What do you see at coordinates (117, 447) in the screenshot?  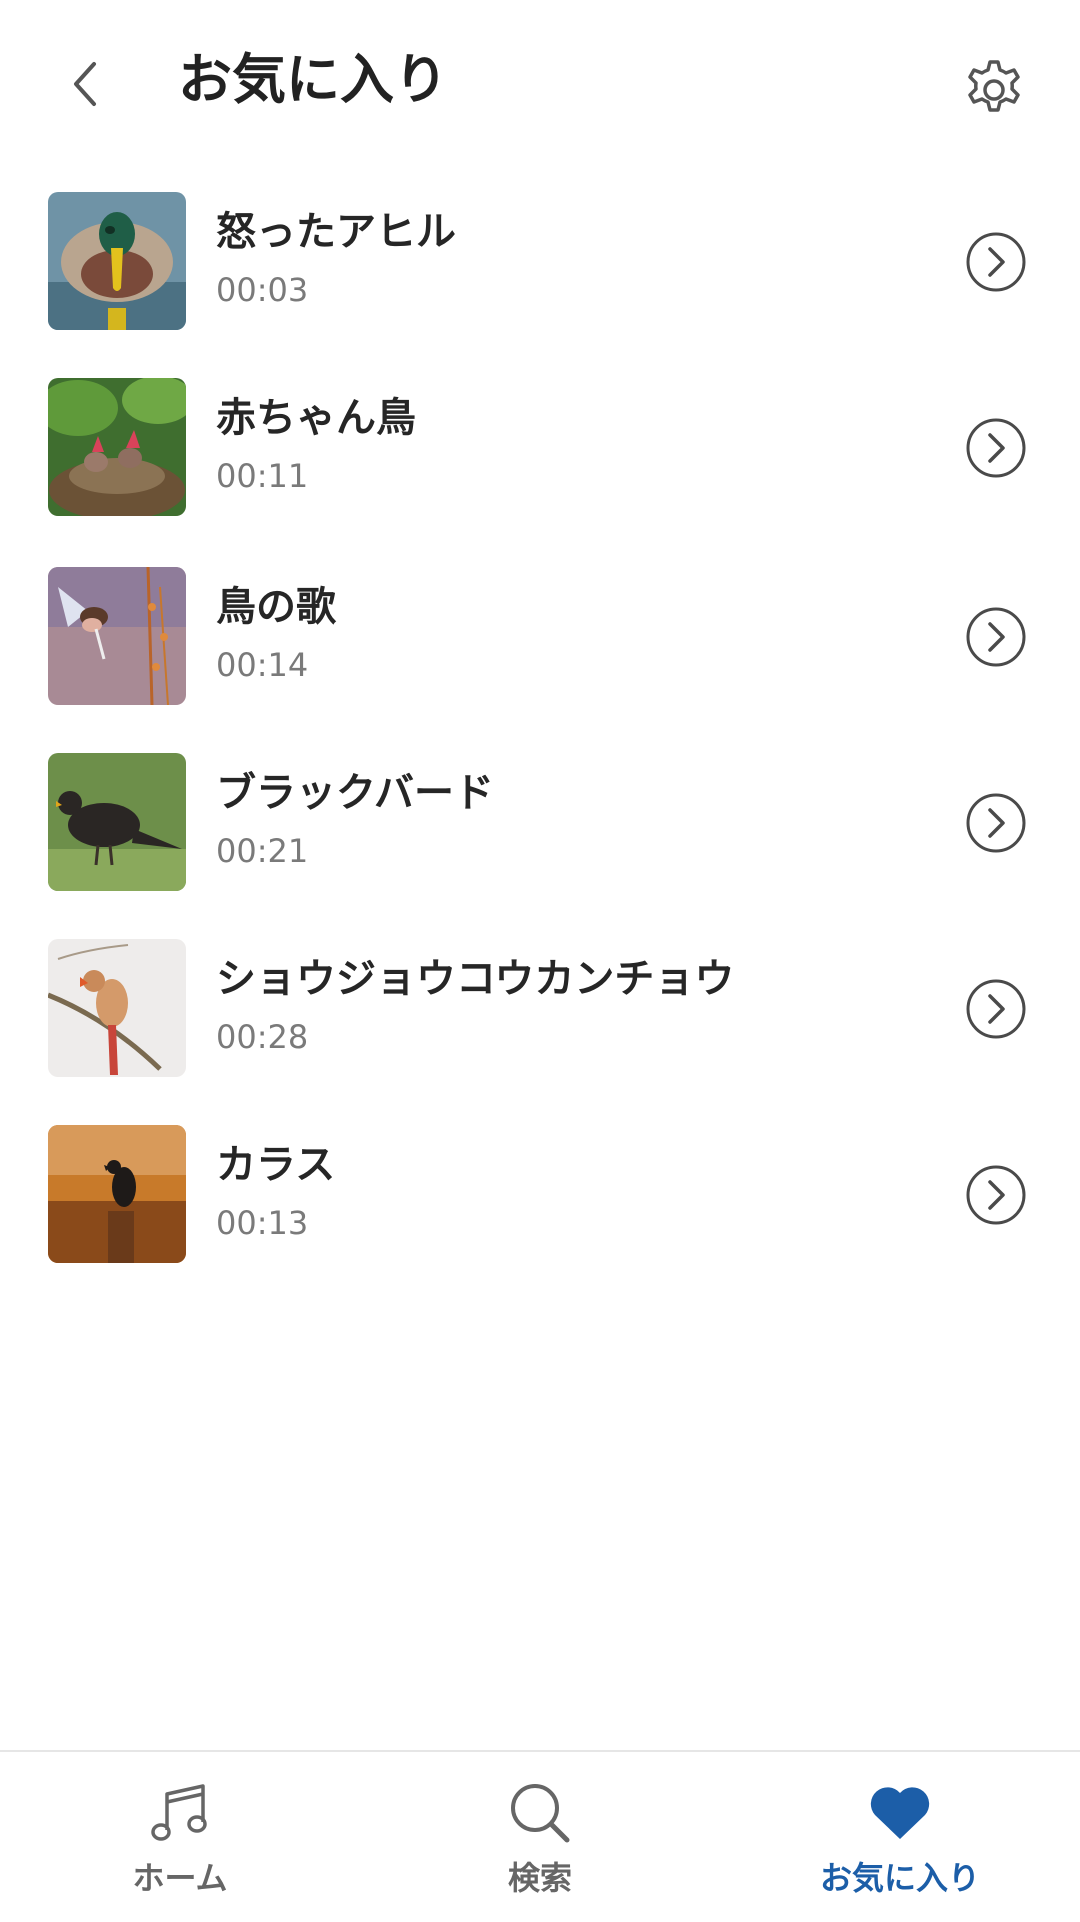 I see `baby-birds-nest-thumbnail` at bounding box center [117, 447].